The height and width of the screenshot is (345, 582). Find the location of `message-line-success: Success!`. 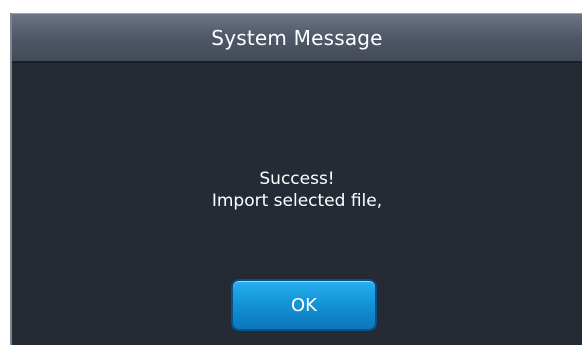

message-line-success: Success! is located at coordinates (297, 179).